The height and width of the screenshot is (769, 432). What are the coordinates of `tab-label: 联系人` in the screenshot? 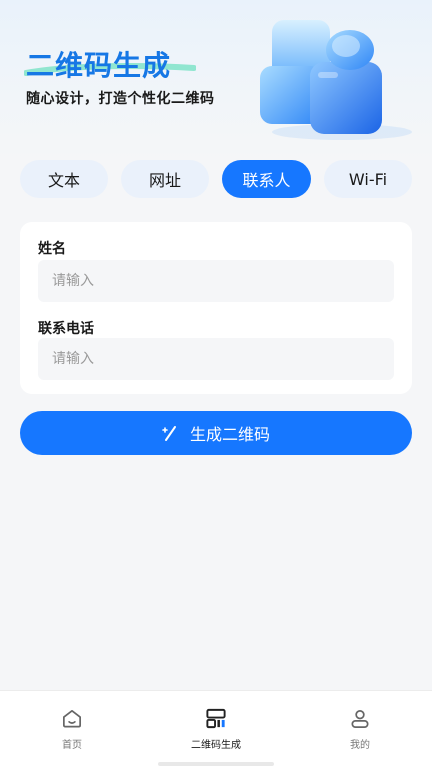 It's located at (266, 180).